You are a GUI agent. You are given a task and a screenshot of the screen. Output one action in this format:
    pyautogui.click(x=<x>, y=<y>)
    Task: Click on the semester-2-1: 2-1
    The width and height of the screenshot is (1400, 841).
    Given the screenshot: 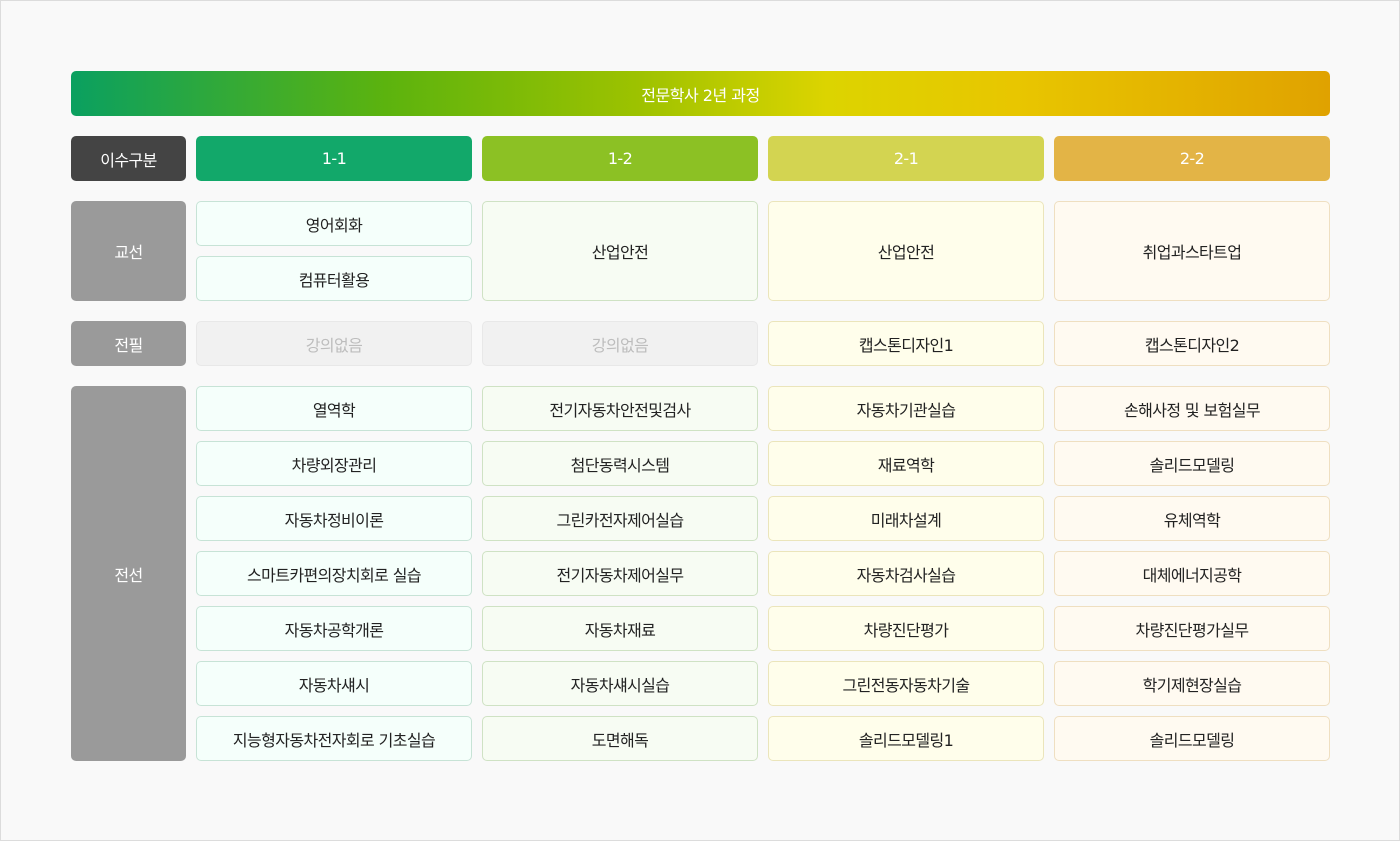 What is the action you would take?
    pyautogui.click(x=906, y=158)
    